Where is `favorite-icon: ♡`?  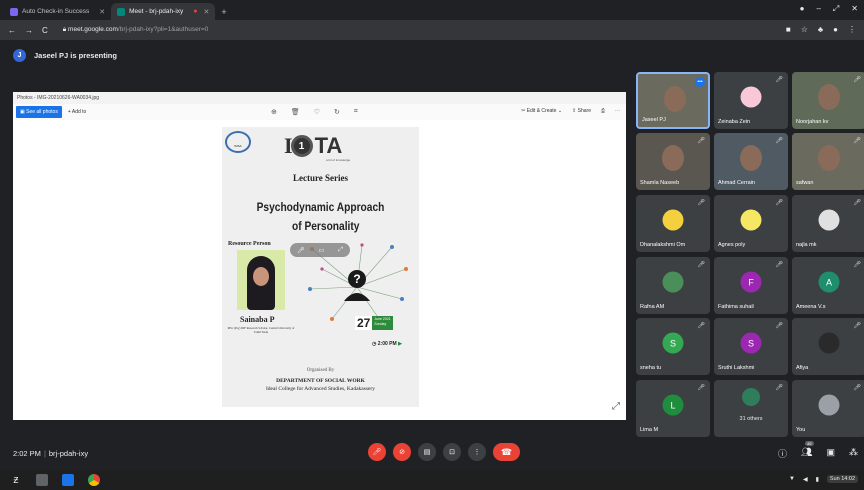 favorite-icon: ♡ is located at coordinates (317, 112).